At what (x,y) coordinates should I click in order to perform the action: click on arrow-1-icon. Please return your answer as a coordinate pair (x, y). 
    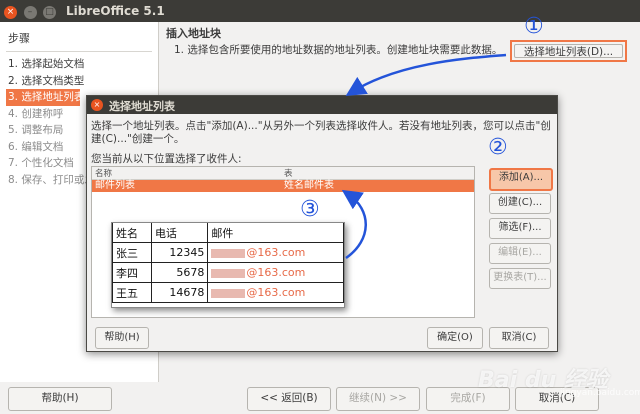
    Looking at the image, I should click on (426, 74).